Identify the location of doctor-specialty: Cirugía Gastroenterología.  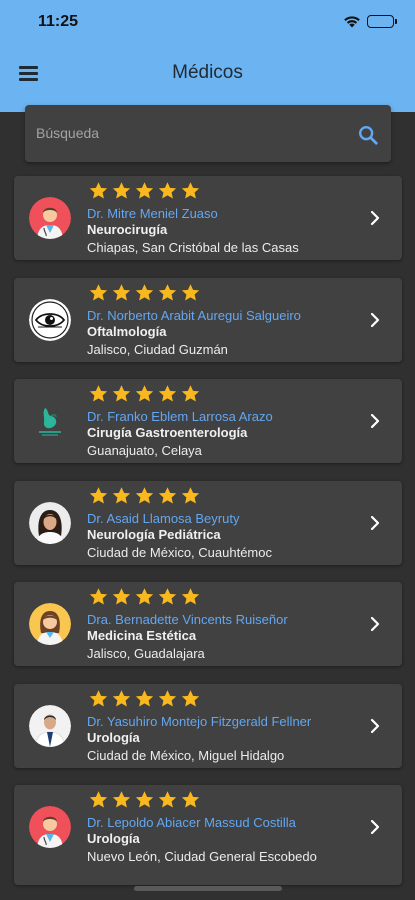
(167, 432).